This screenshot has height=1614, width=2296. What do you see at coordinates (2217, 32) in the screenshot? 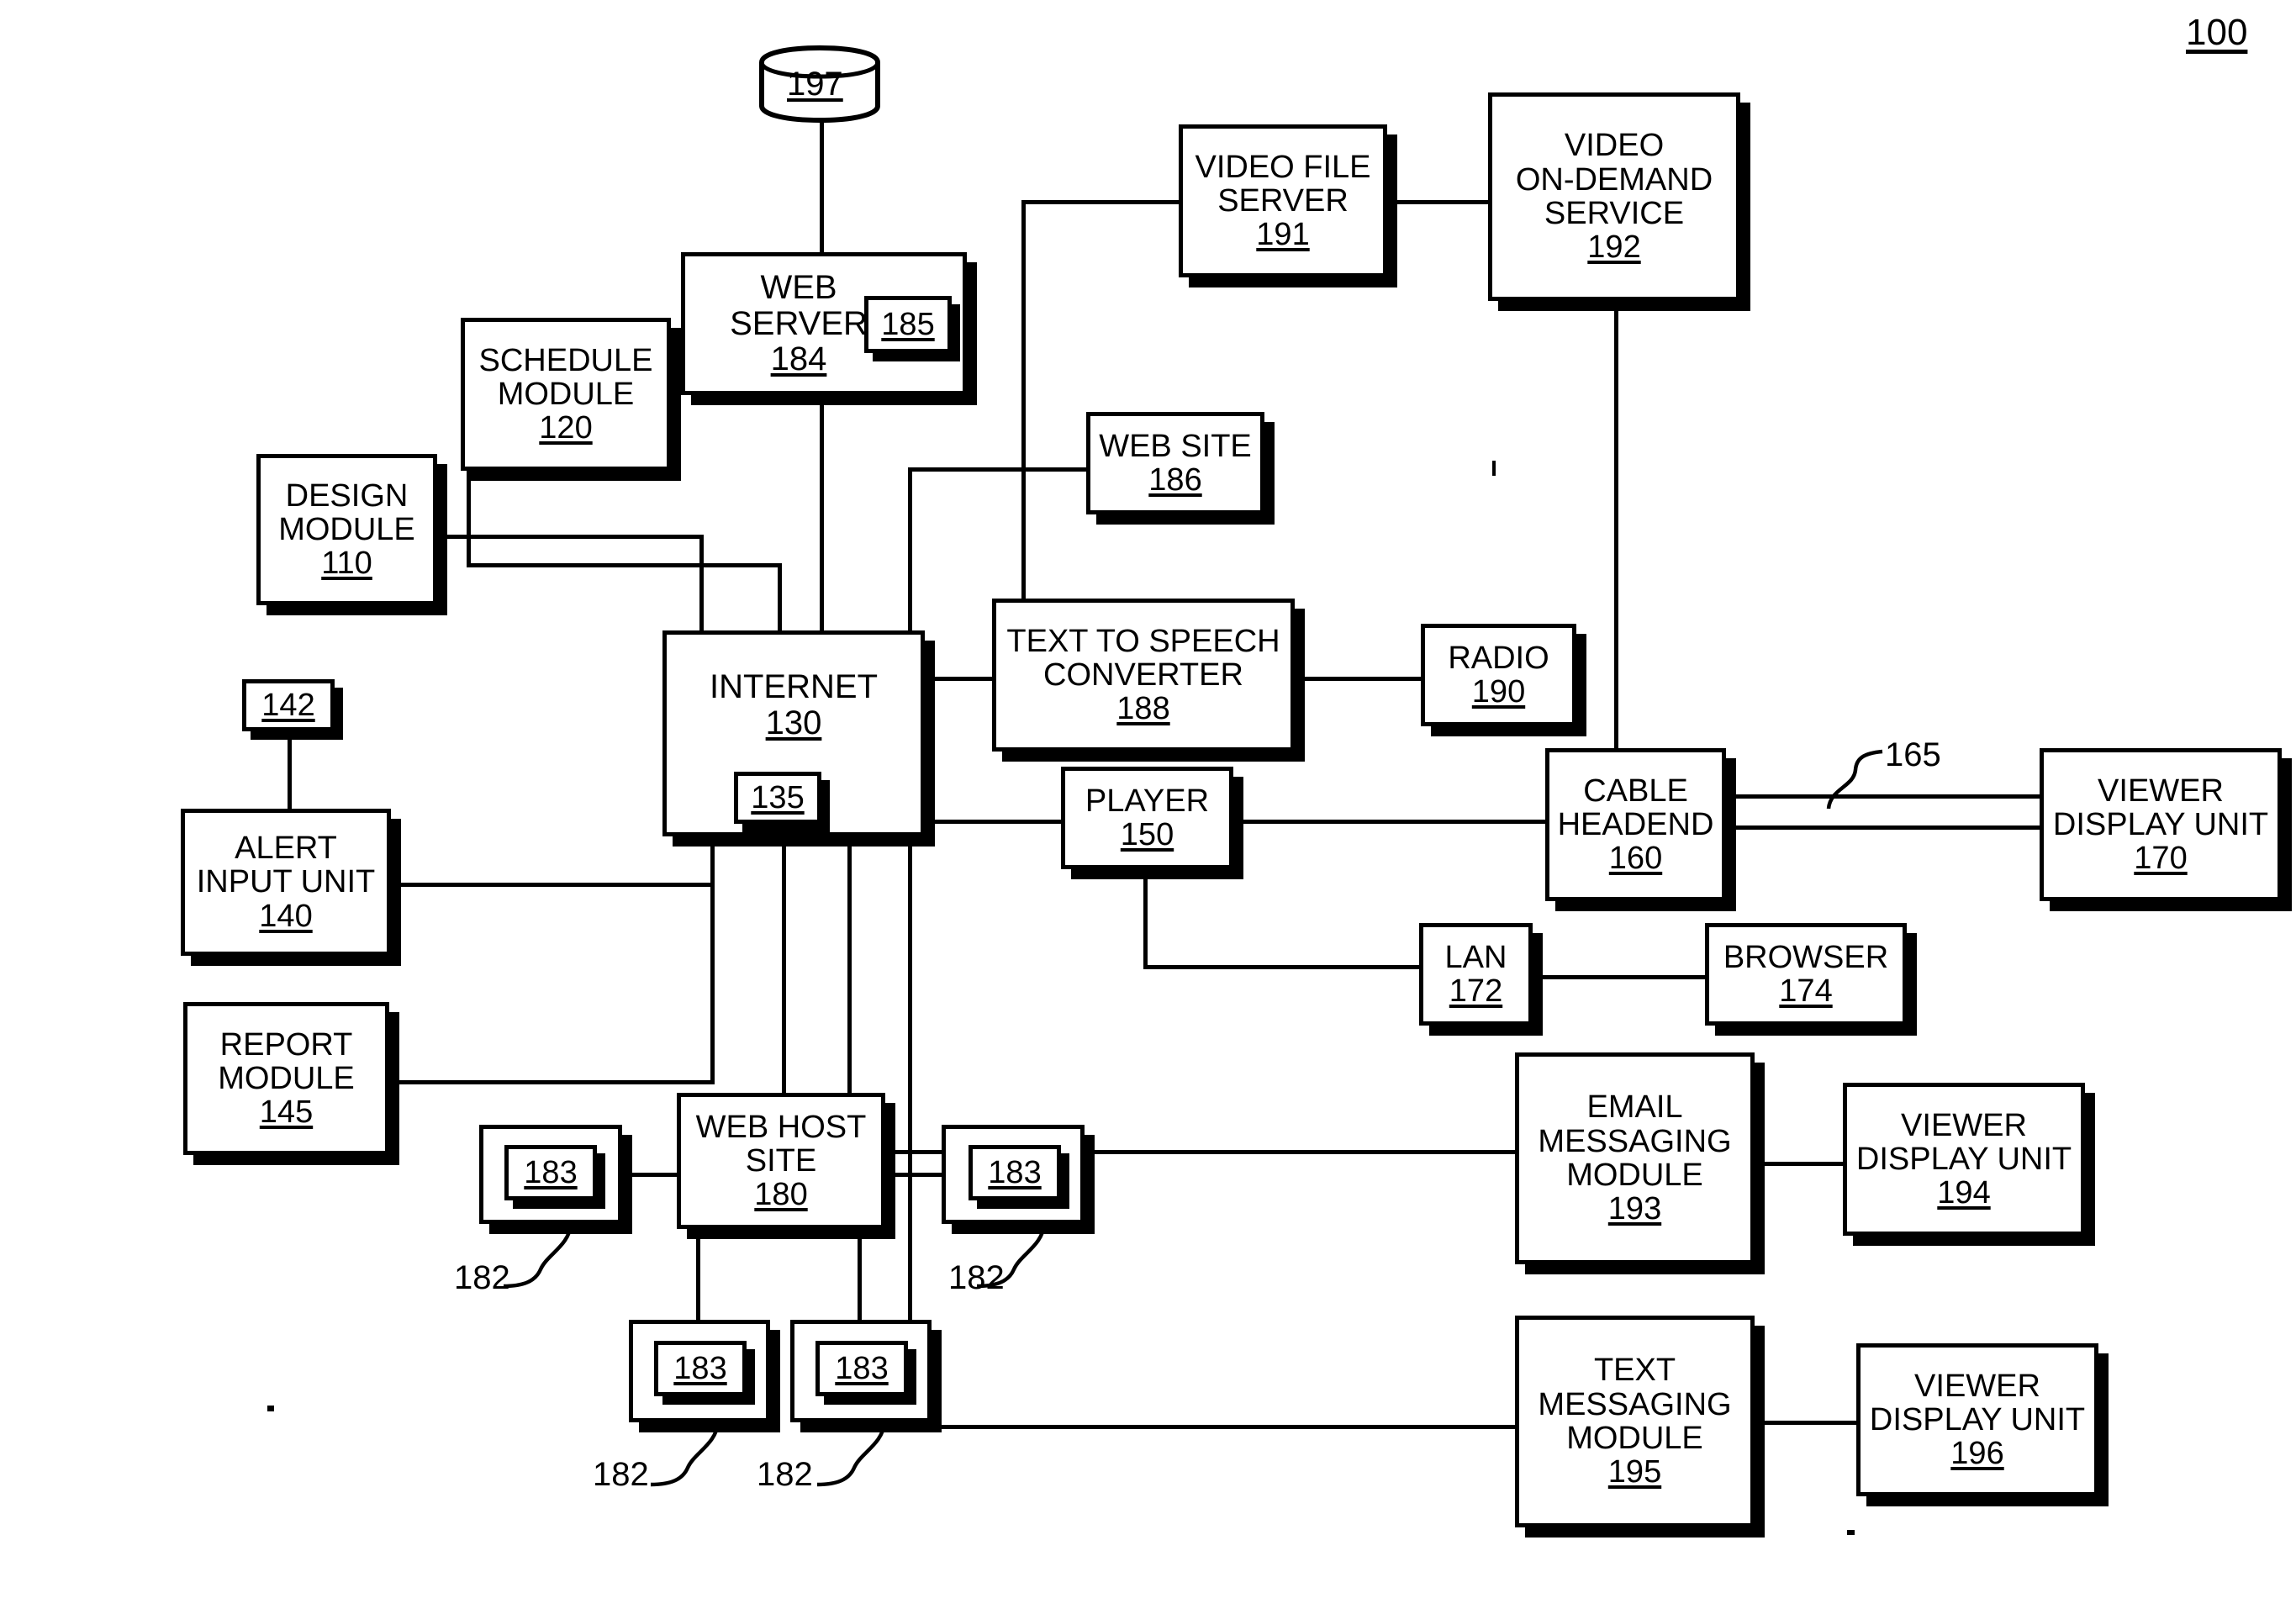
I see `figure-number: 100` at bounding box center [2217, 32].